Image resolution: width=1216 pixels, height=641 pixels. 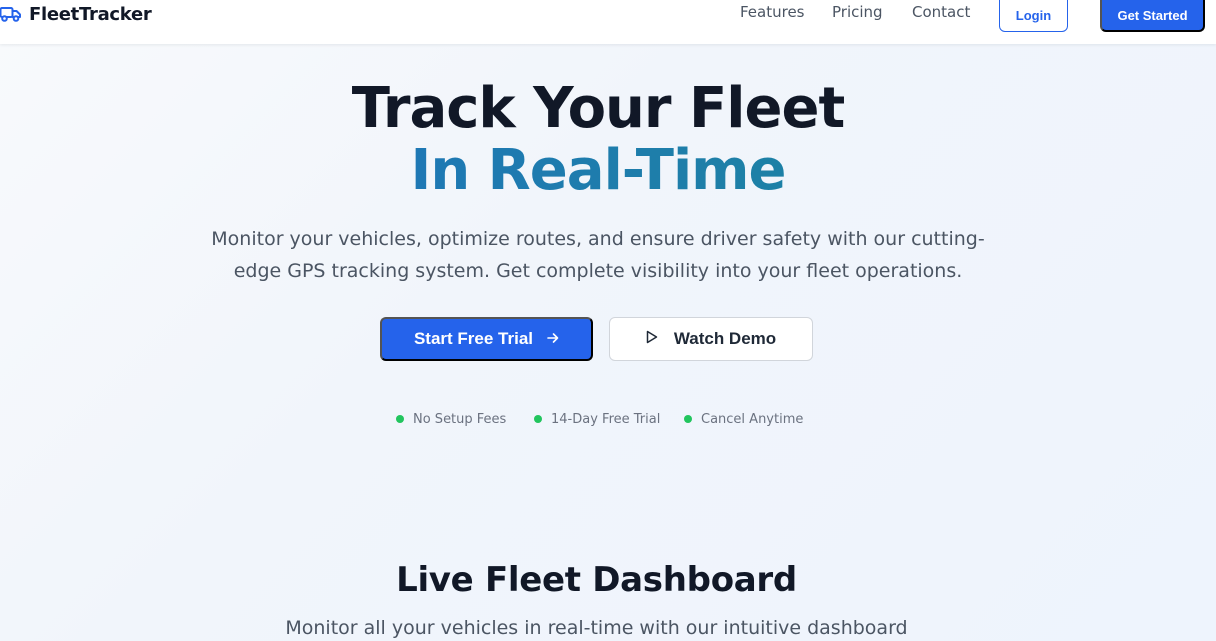 I want to click on nav-link-pricing: Pricing, so click(x=857, y=12).